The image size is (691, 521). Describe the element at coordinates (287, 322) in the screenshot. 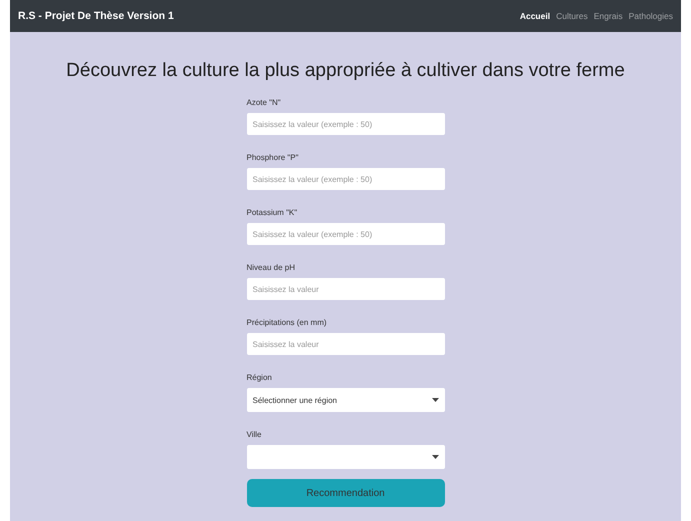

I see `field-label: Précipitations (en mm)` at that location.